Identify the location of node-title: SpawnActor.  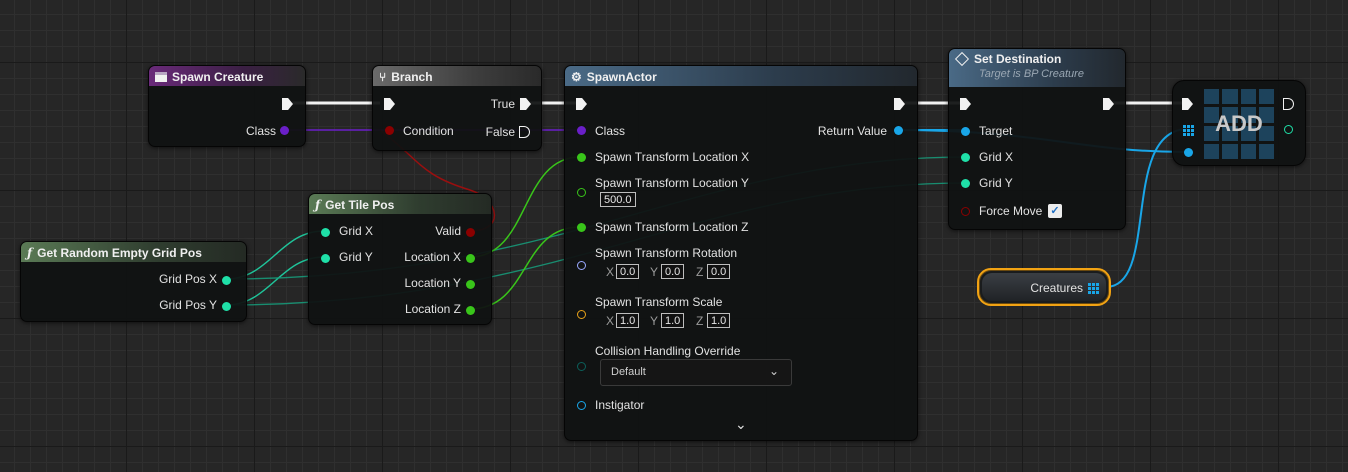
(621, 77).